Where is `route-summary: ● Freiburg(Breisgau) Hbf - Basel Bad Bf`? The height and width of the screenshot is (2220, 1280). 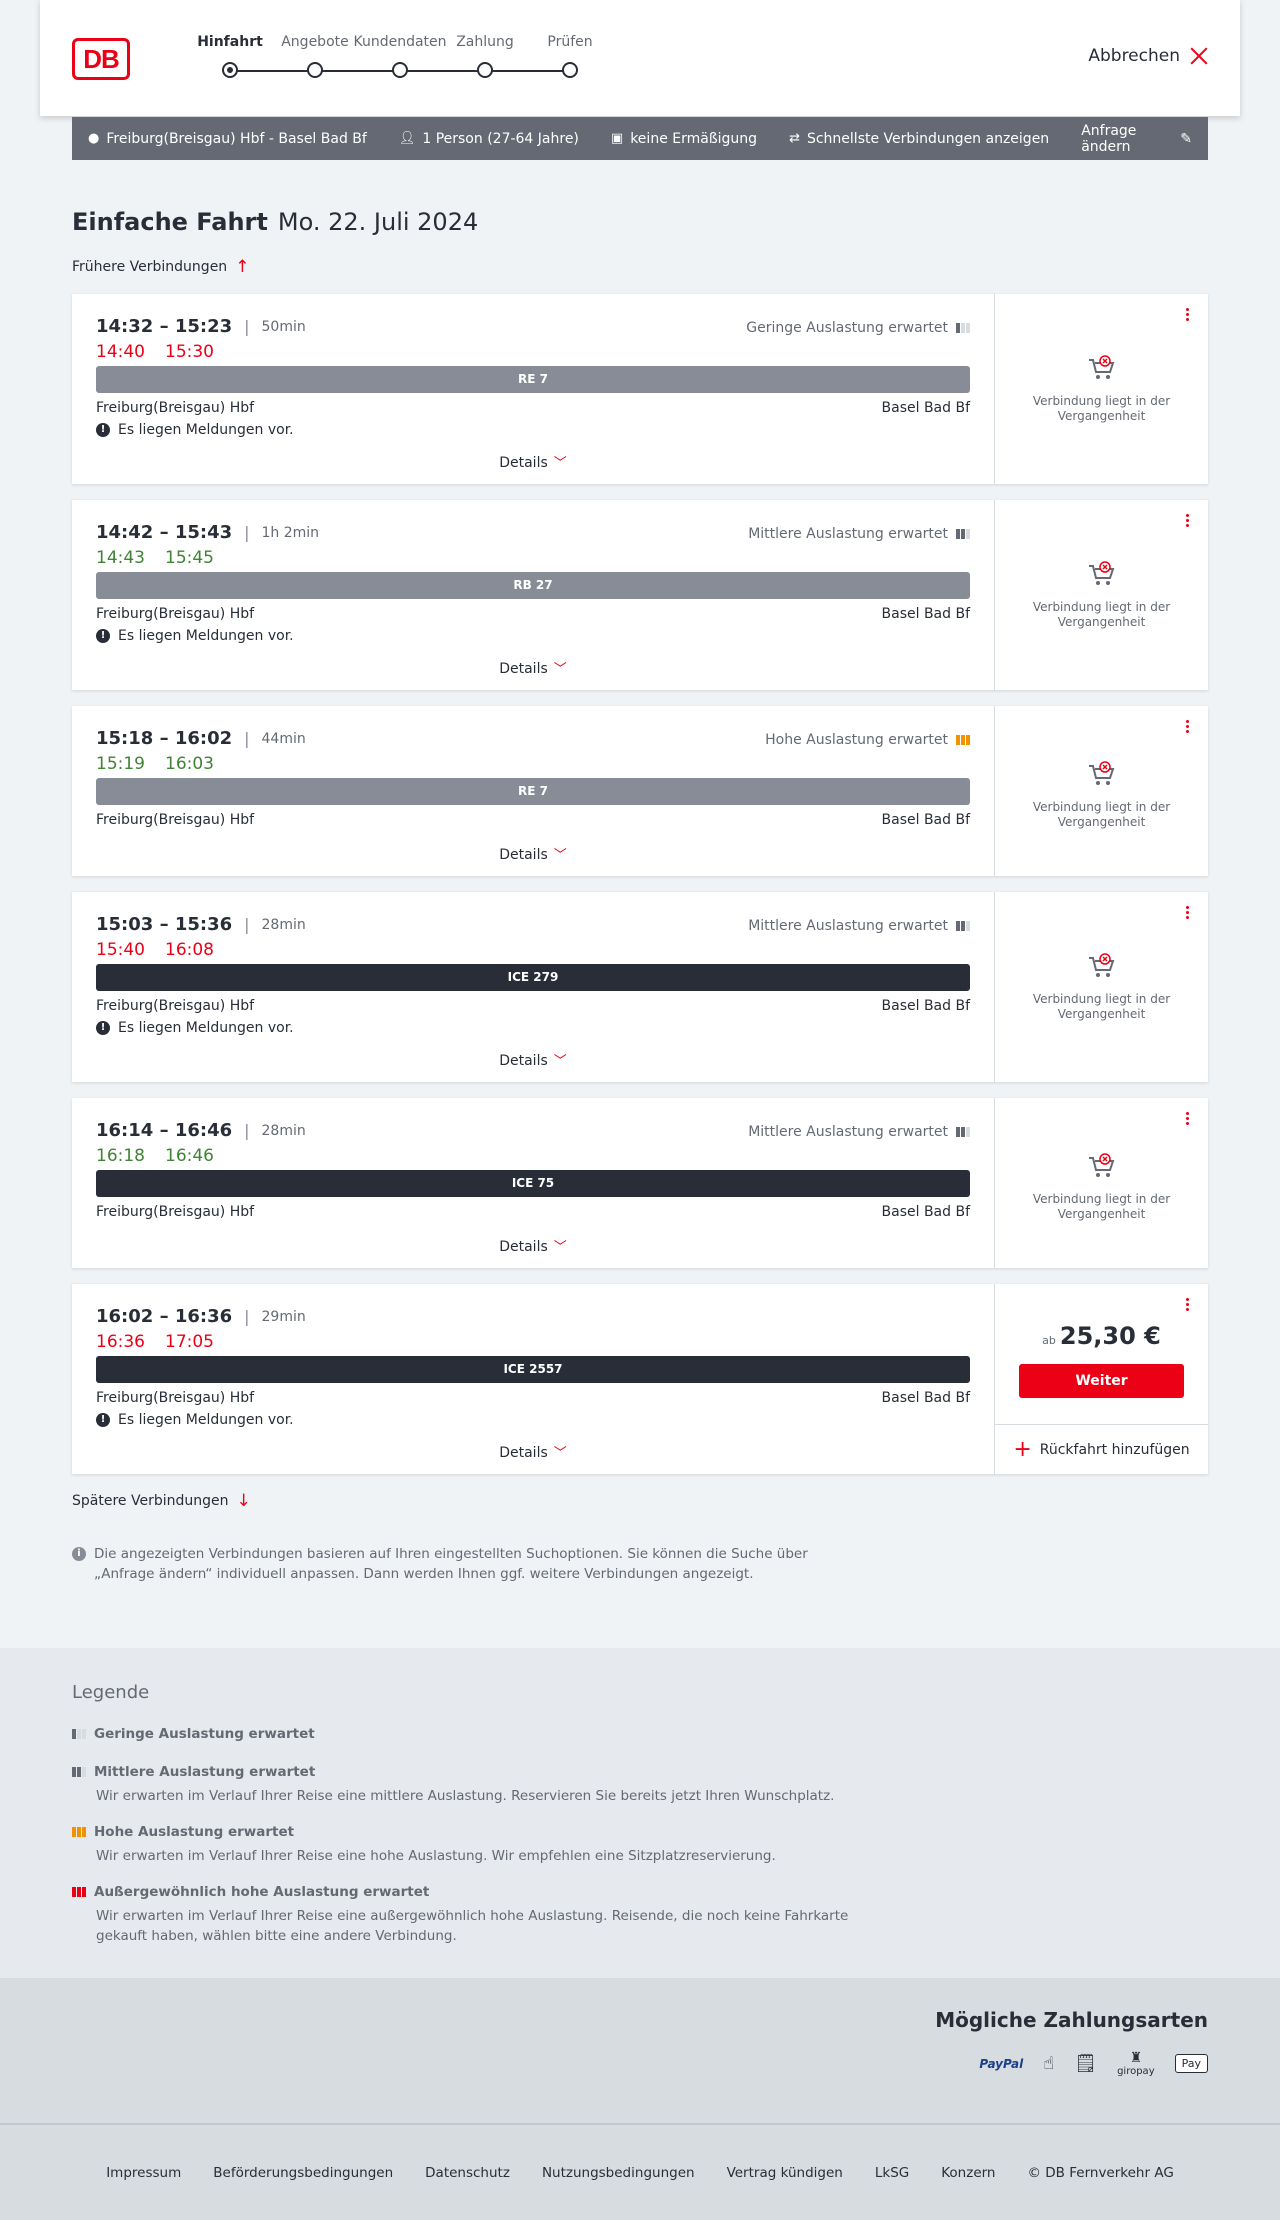
route-summary: ● Freiburg(Breisgau) Hbf - Basel Bad Bf is located at coordinates (227, 139).